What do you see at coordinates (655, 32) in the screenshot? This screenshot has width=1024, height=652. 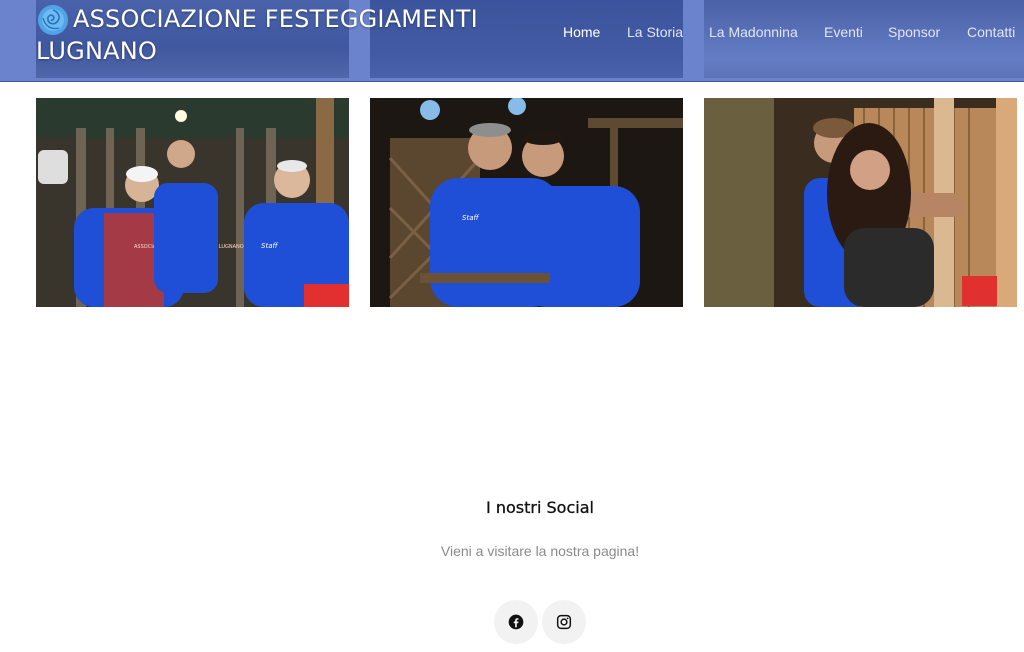 I see `nav-item-la-storia: La Storia` at bounding box center [655, 32].